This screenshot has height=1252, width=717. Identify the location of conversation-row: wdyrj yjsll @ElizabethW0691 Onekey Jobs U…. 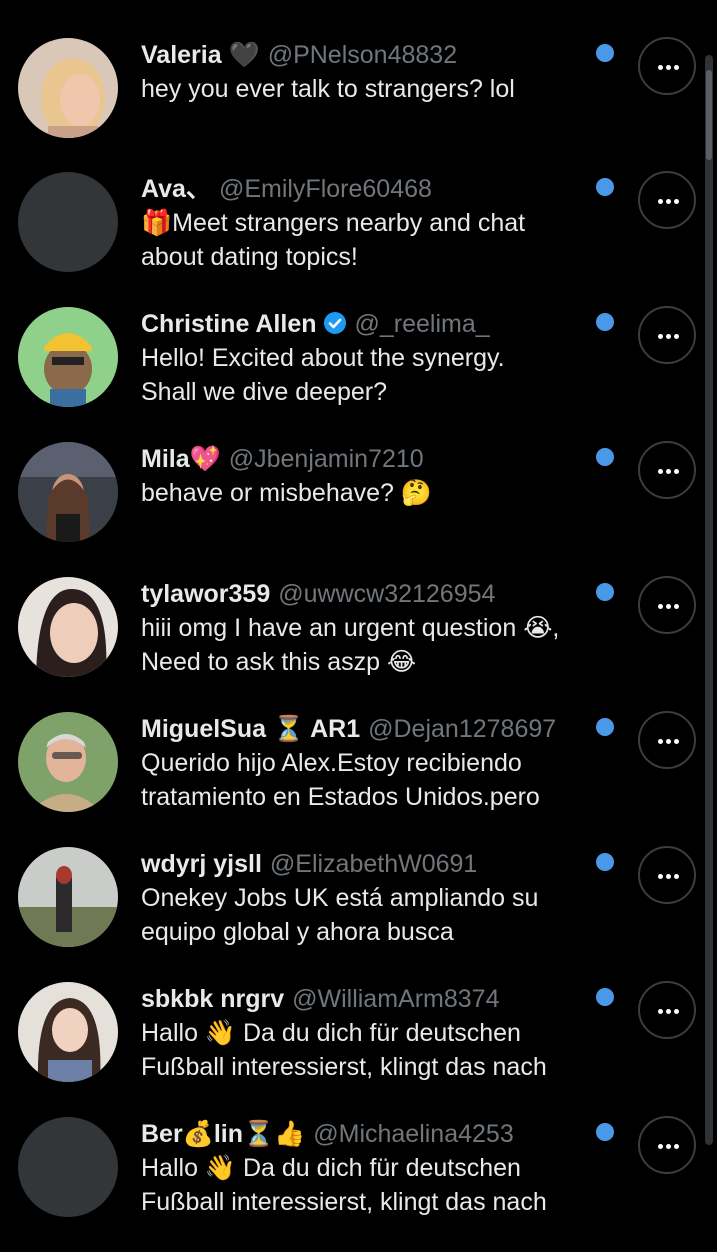
(358, 914).